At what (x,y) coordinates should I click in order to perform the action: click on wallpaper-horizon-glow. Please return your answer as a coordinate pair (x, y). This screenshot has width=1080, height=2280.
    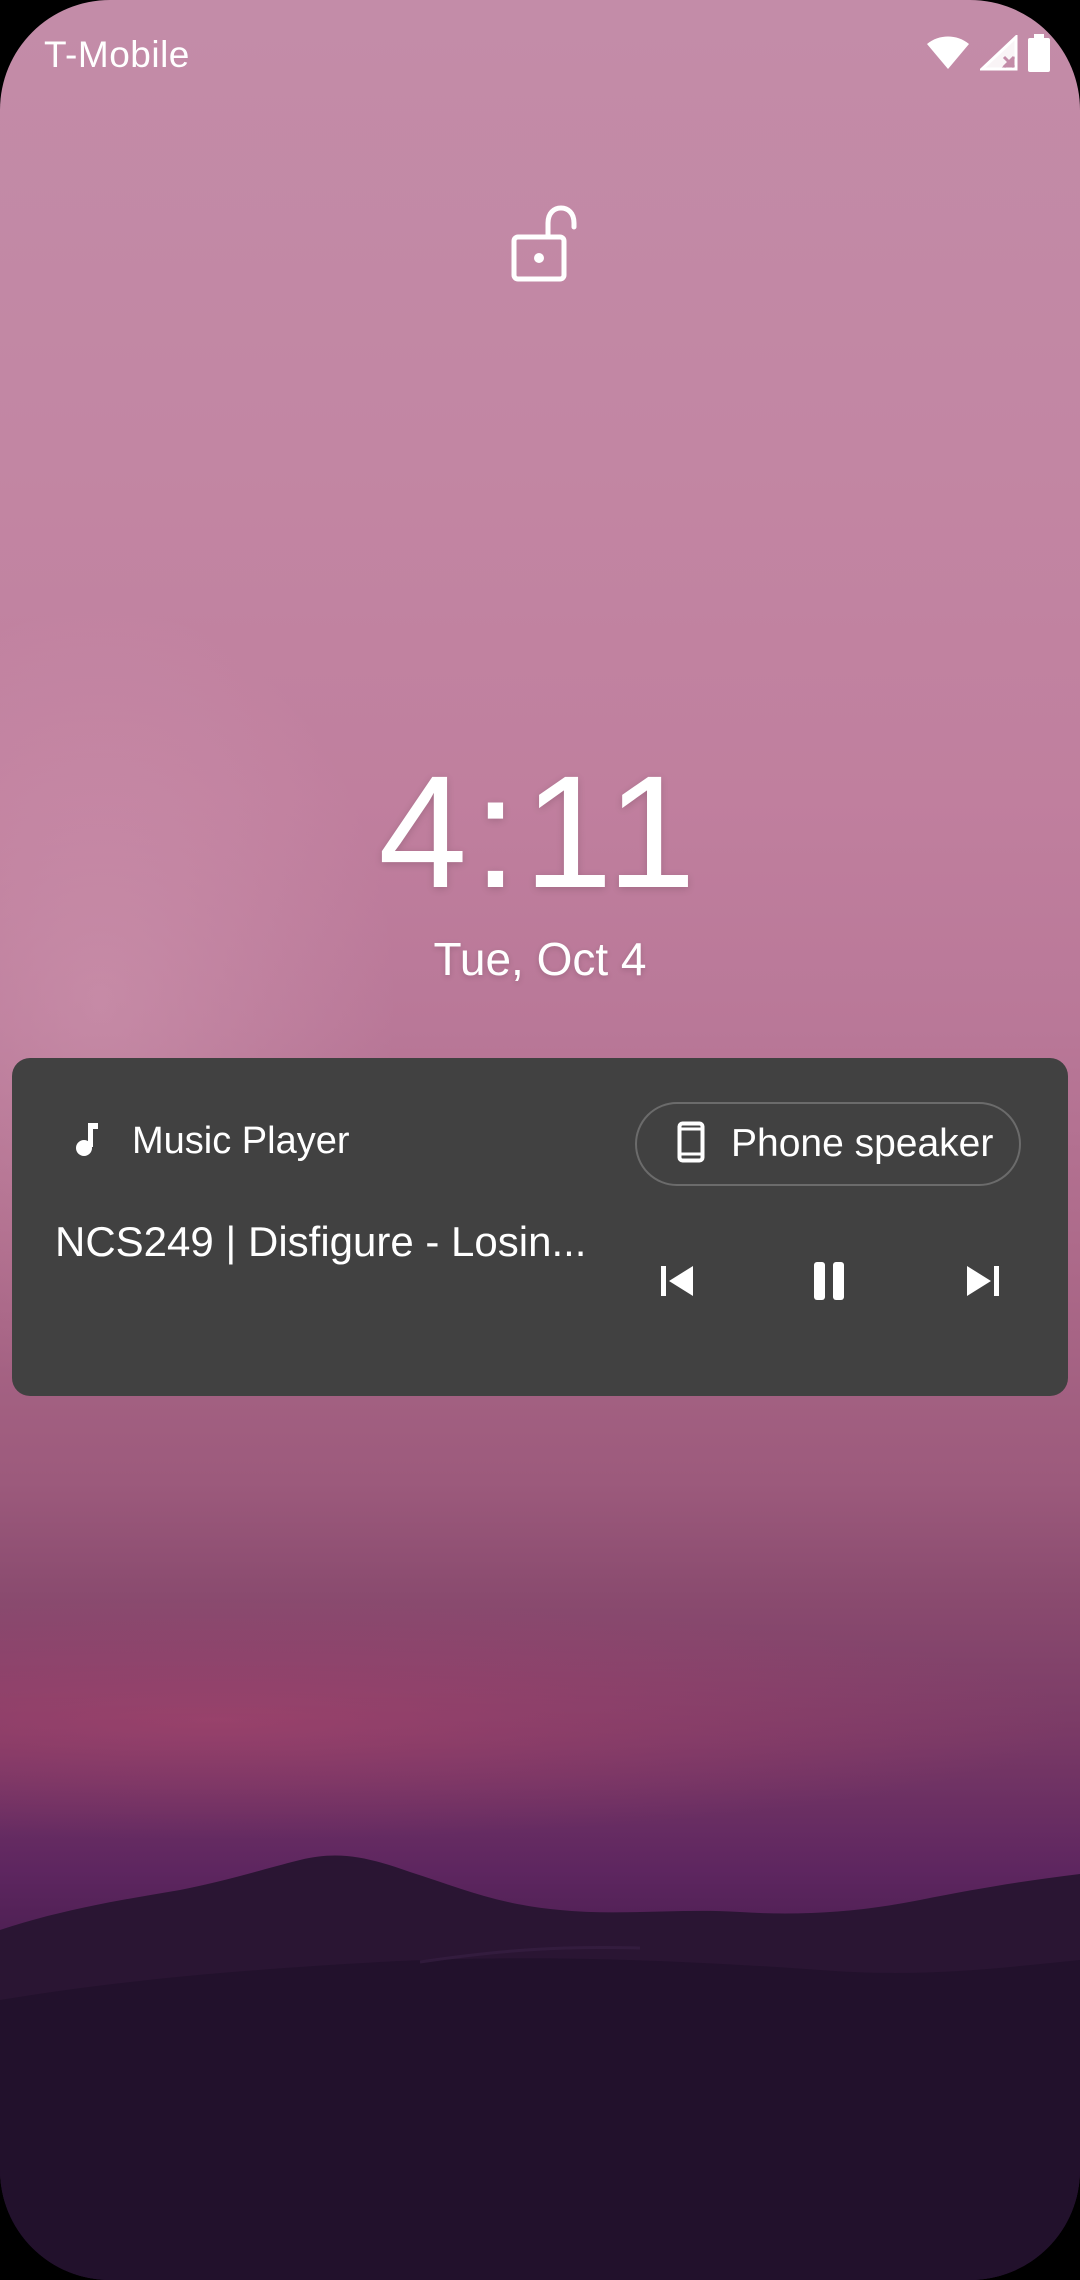
    Looking at the image, I should click on (540, 1720).